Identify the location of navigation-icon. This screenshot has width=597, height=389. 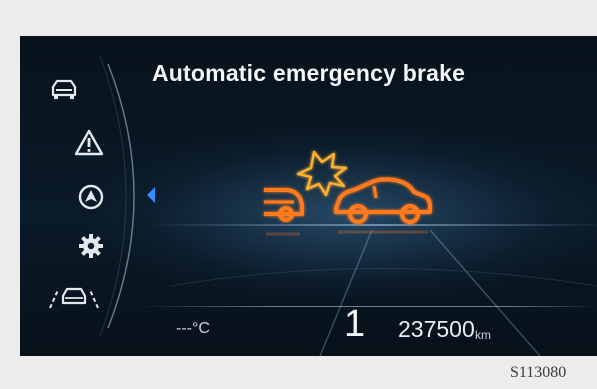
(91, 197).